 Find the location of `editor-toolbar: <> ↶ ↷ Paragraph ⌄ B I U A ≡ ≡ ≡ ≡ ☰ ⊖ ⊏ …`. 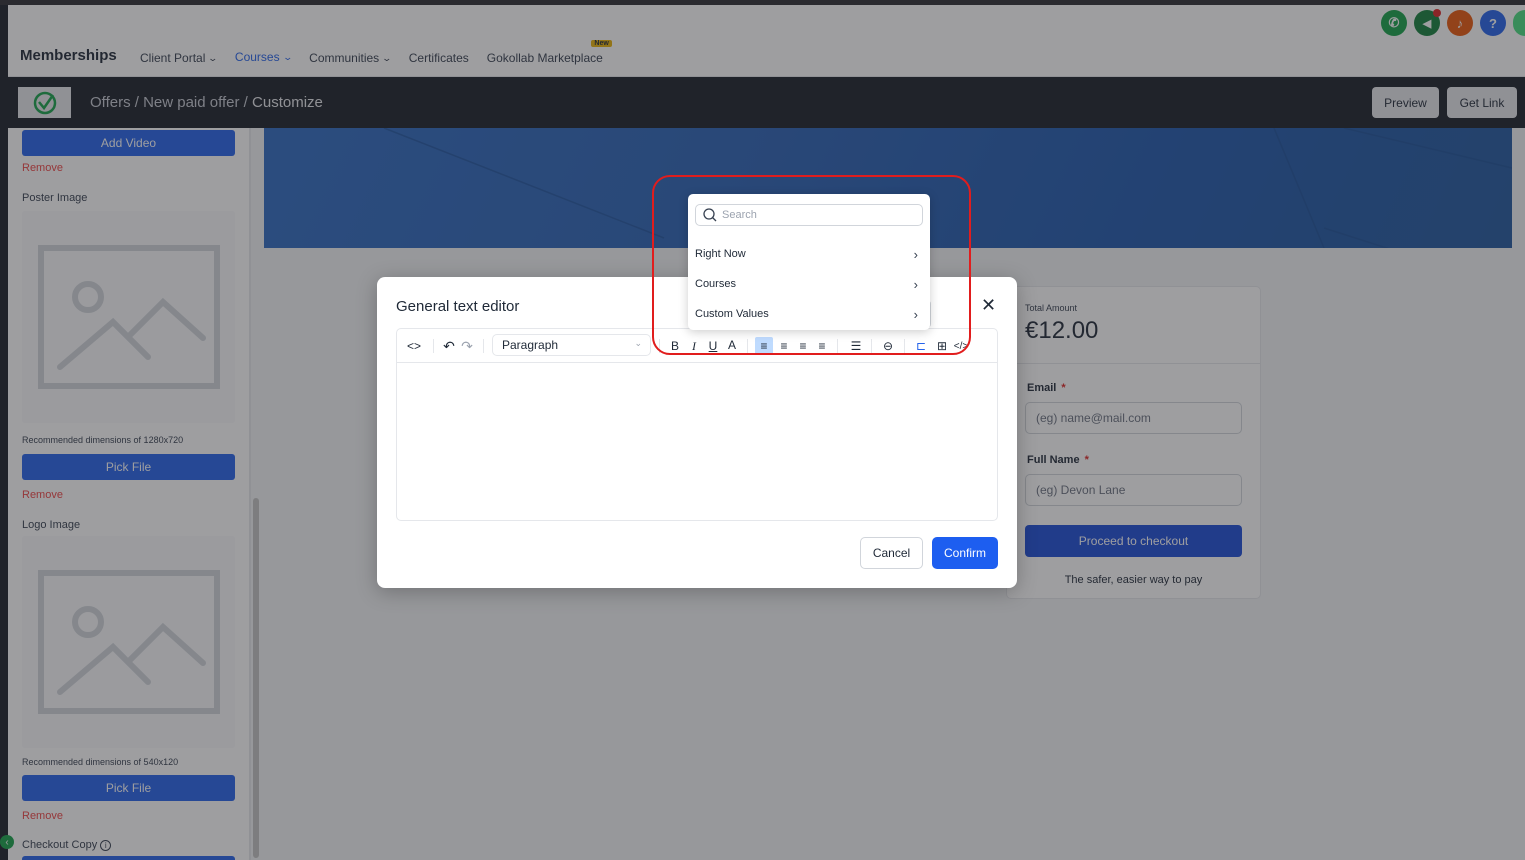

editor-toolbar: <> ↶ ↷ Paragraph ⌄ B I U A ≡ ≡ ≡ ≡ ☰ ⊖ ⊏ … is located at coordinates (697, 346).